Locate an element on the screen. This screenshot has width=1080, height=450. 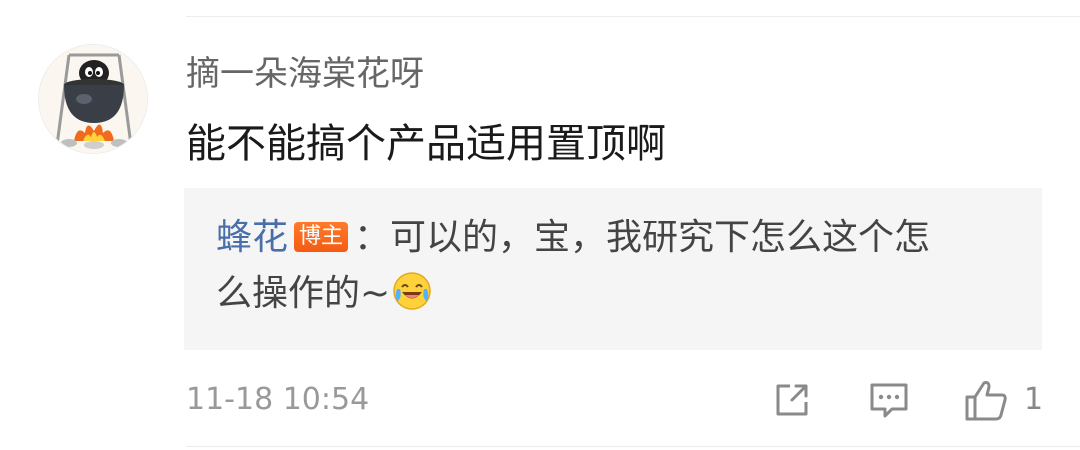
comment-icon is located at coordinates (889, 400).